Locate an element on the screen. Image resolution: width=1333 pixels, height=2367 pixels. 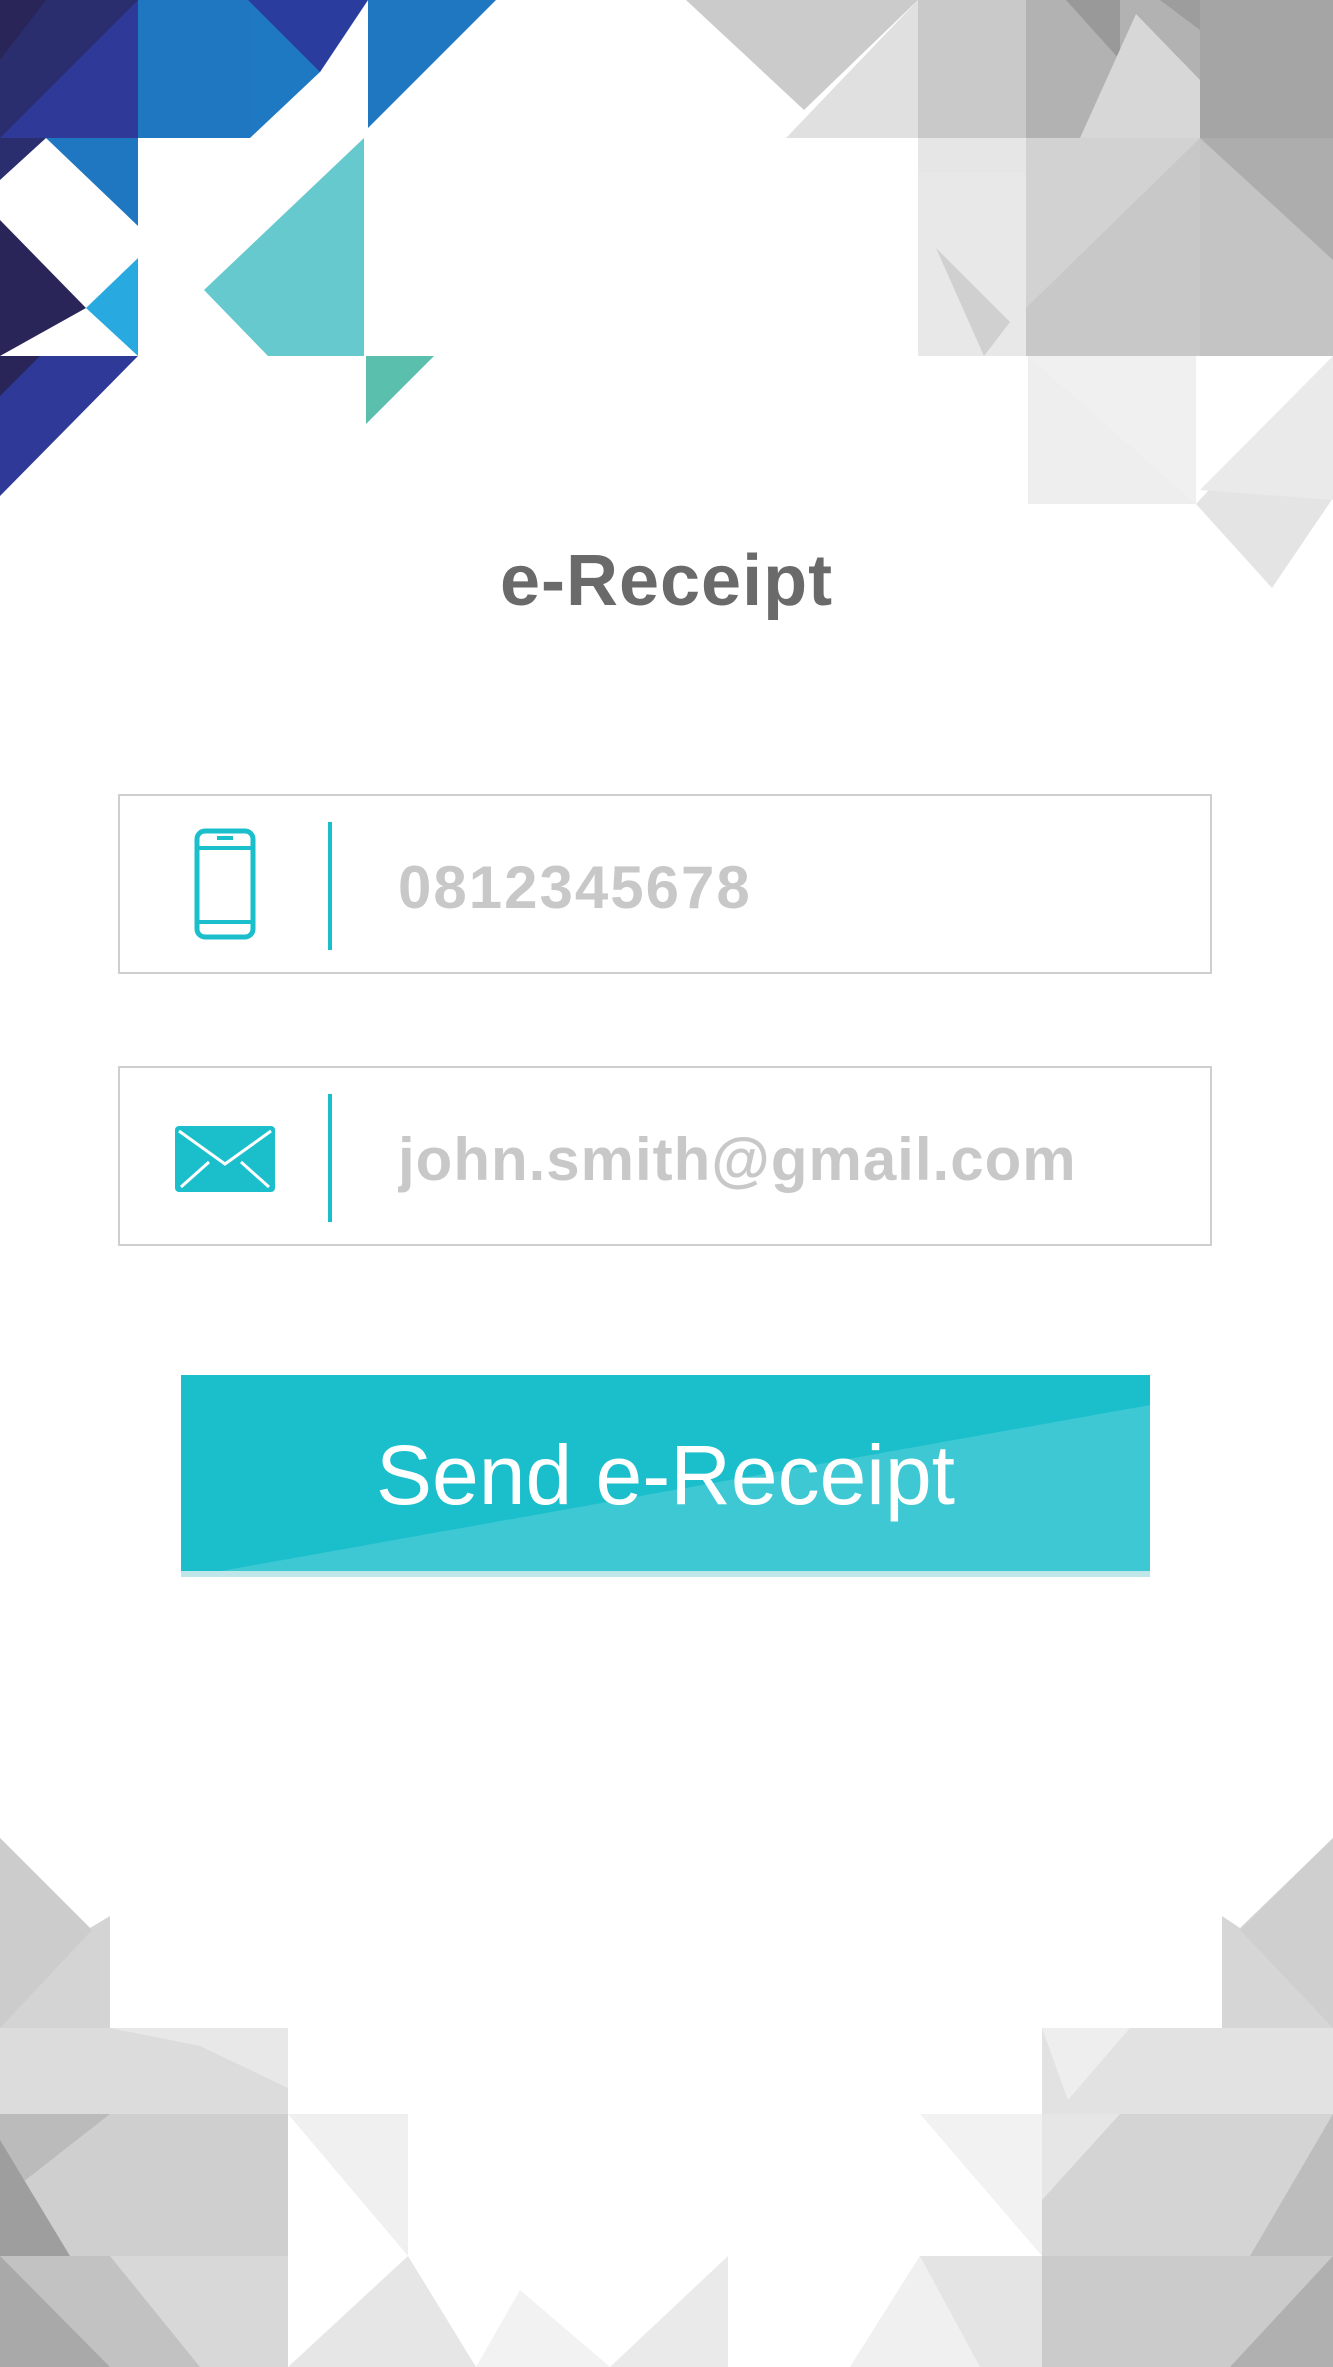
phone-input is located at coordinates (788, 887).